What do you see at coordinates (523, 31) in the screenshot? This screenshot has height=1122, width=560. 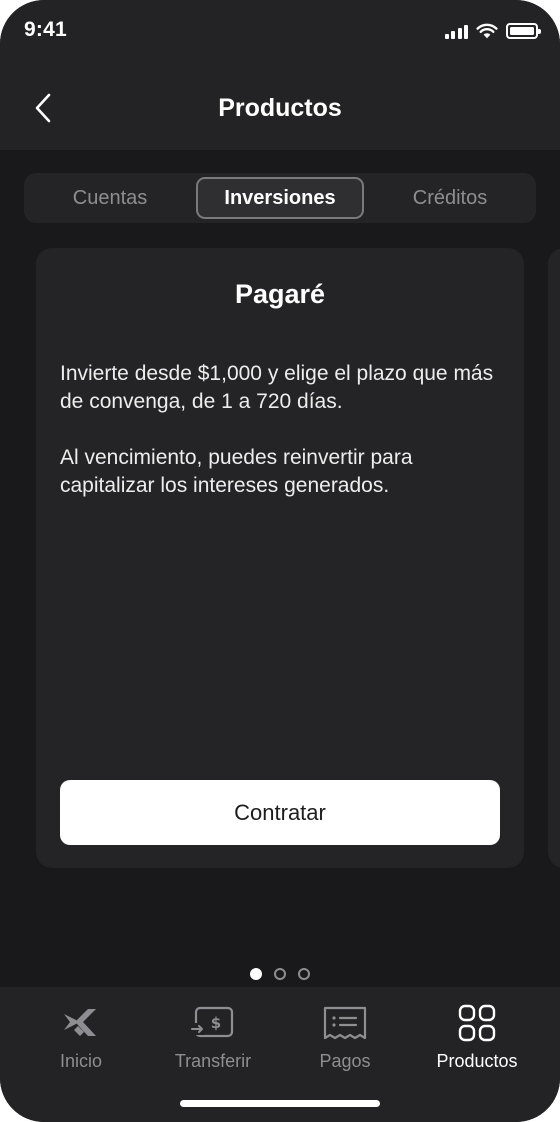 I see `battery-icon` at bounding box center [523, 31].